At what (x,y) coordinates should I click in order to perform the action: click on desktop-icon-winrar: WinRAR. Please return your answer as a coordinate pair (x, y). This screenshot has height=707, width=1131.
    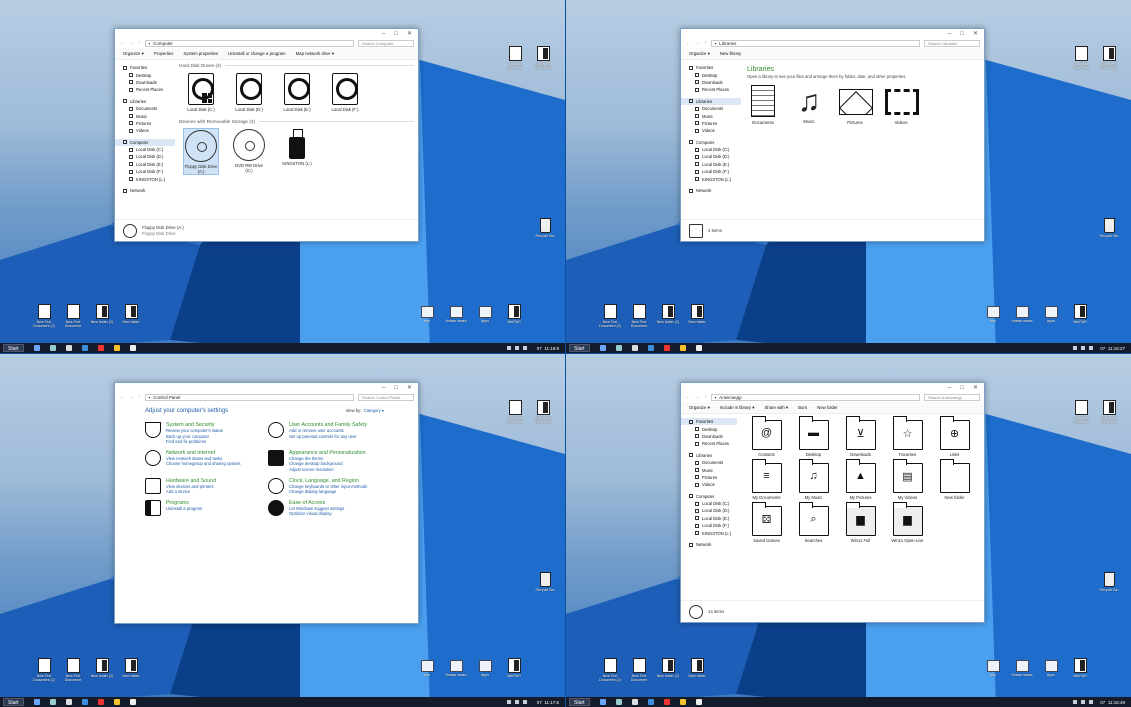
    Looking at the image, I should click on (514, 314).